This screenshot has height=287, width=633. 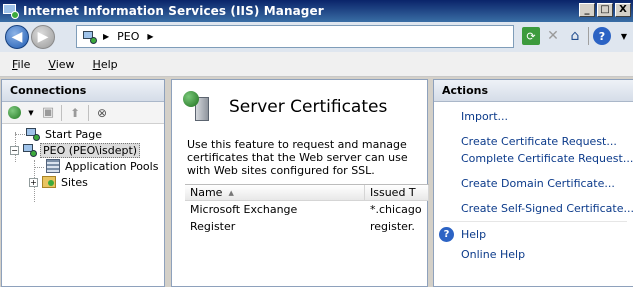 What do you see at coordinates (307, 226) in the screenshot?
I see `table-row: Register register.` at bounding box center [307, 226].